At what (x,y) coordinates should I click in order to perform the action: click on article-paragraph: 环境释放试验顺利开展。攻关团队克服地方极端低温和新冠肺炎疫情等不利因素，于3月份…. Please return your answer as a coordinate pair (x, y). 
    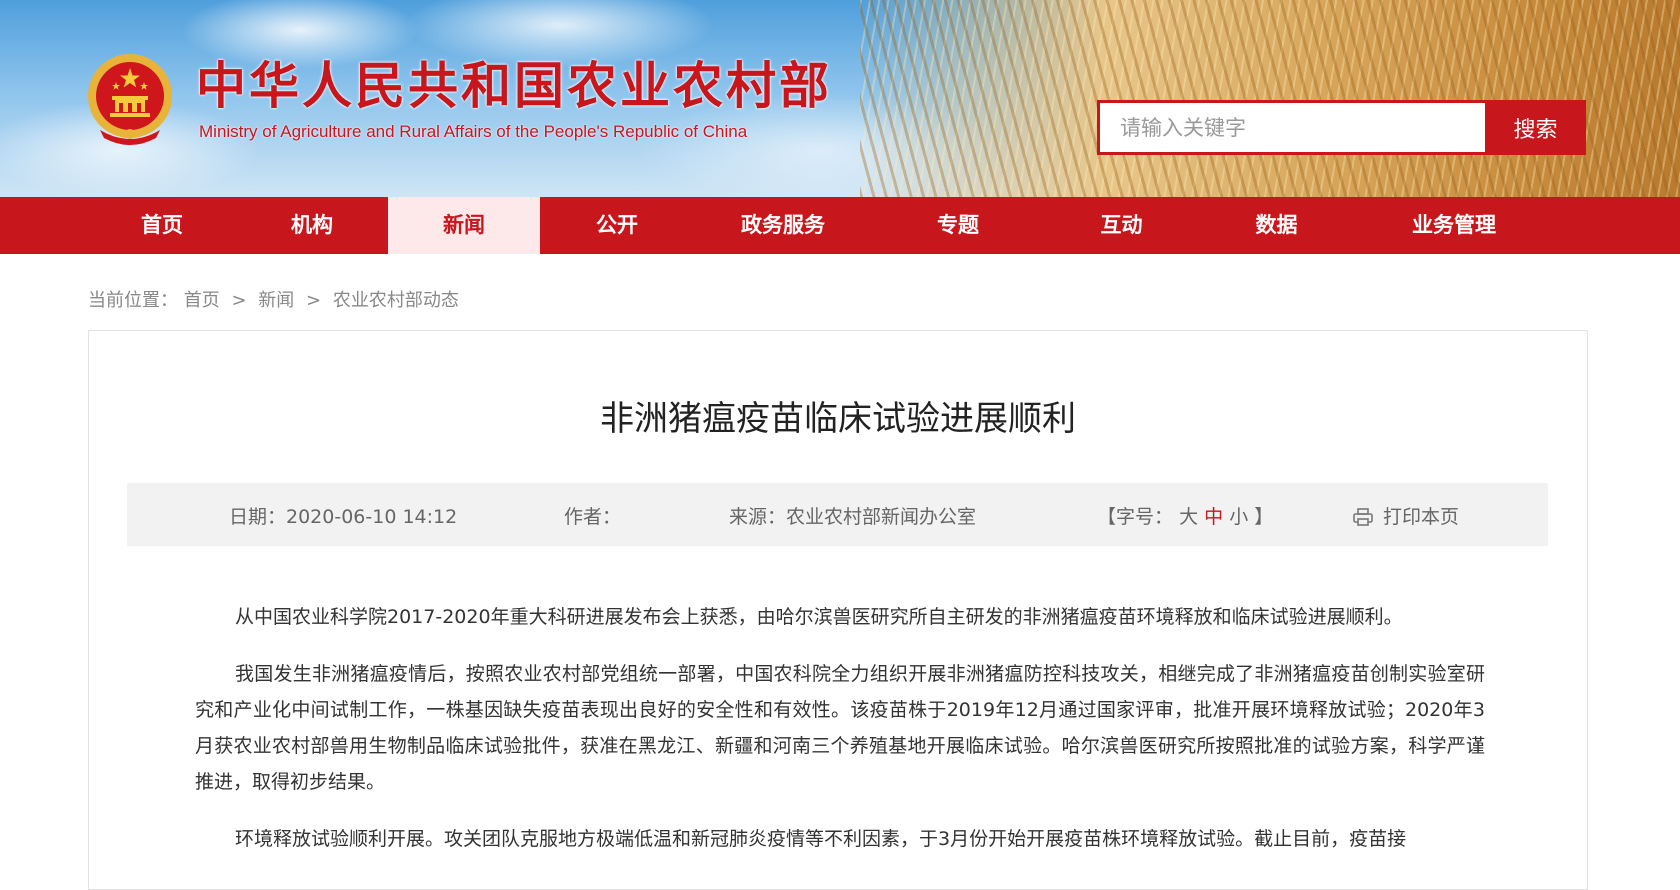
    Looking at the image, I should click on (821, 839).